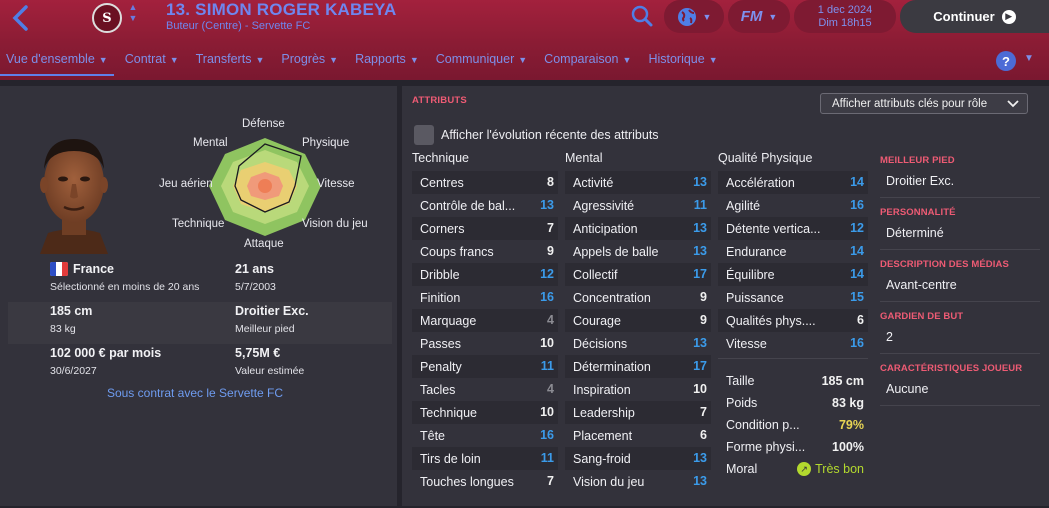  What do you see at coordinates (550, 251) in the screenshot?
I see `attribute-value: 9` at bounding box center [550, 251].